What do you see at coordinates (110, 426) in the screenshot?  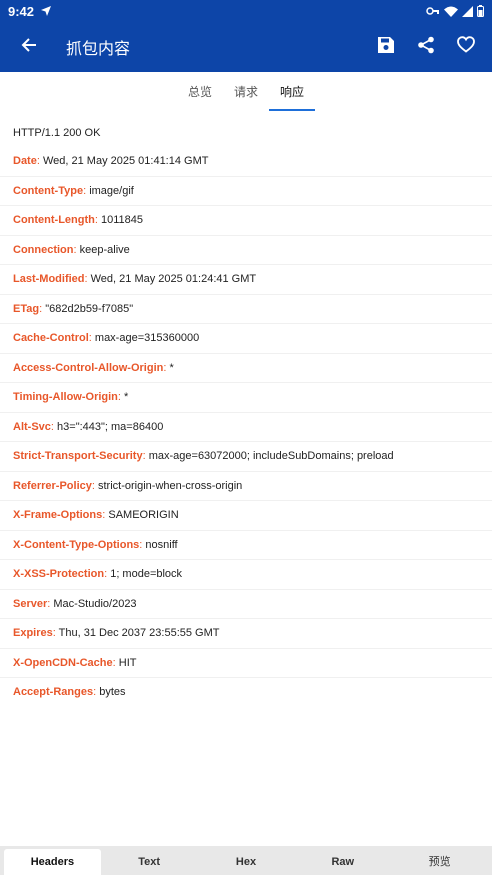 I see `header-value: h3=":443"; ma=86400` at bounding box center [110, 426].